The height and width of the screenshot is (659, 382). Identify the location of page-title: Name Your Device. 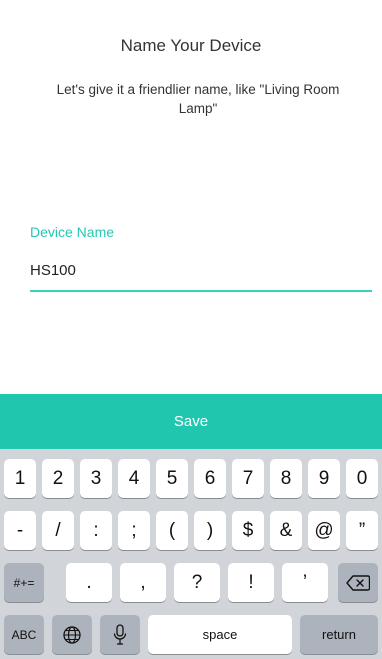
(191, 45).